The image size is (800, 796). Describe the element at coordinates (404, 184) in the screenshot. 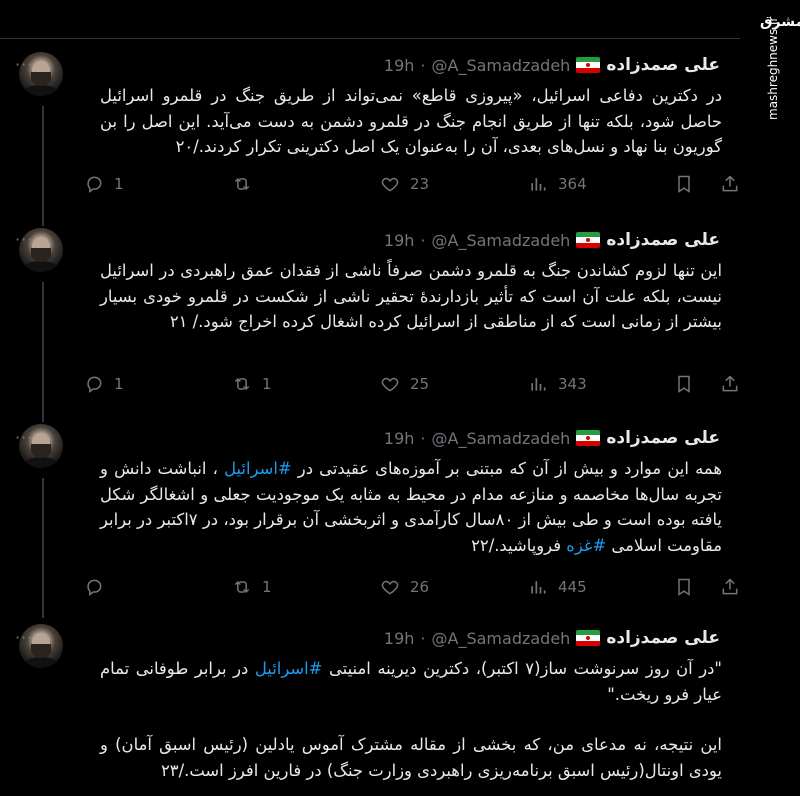

I see `like-button: 23` at that location.